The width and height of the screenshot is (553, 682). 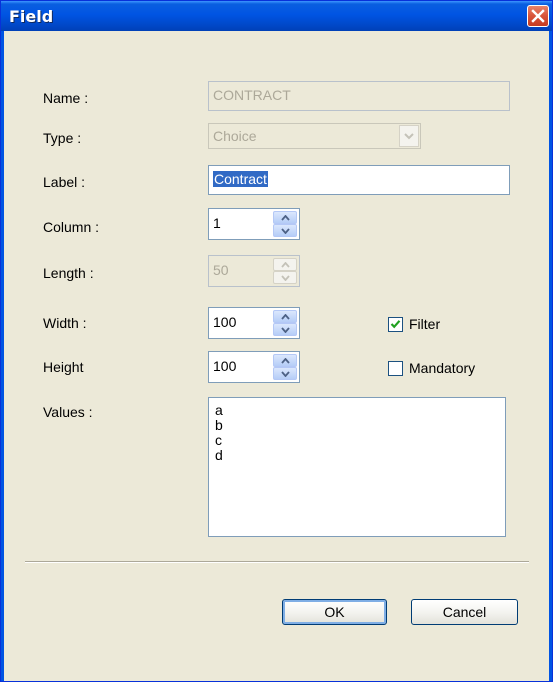 I want to click on height-spin-buttons, so click(x=285, y=367).